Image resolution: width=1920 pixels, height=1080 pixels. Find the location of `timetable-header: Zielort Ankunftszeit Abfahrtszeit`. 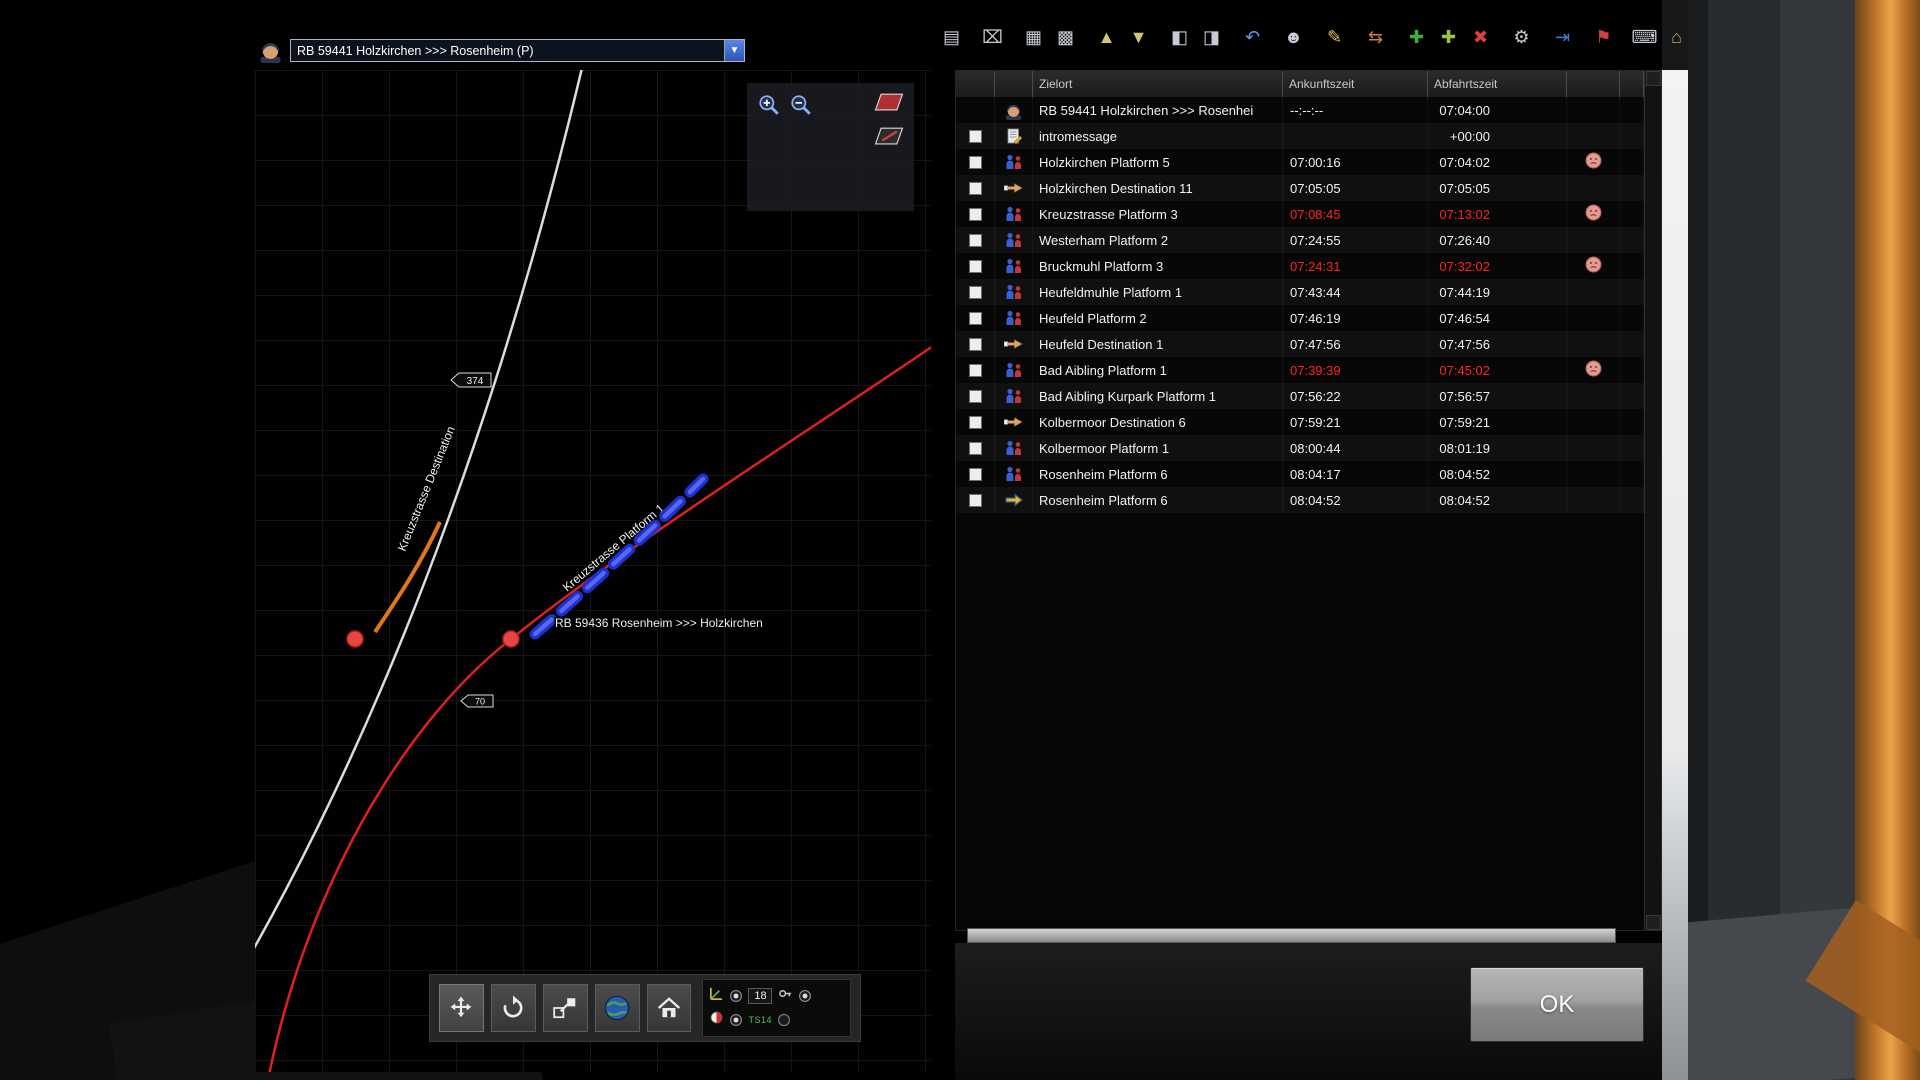

timetable-header: Zielort Ankunftszeit Abfahrtszeit is located at coordinates (1300, 84).